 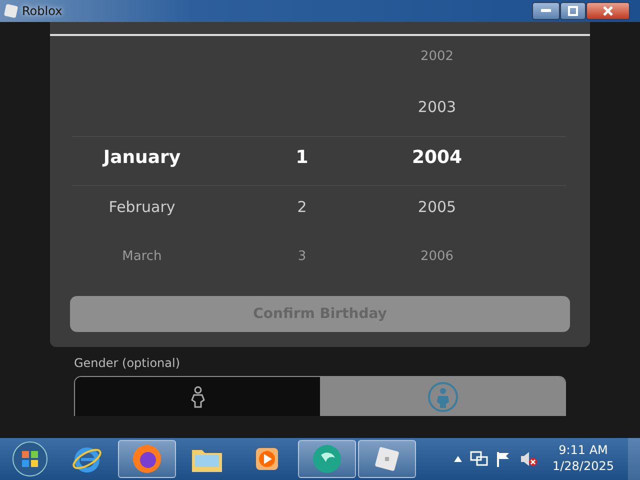 I want to click on date-text: 1/28/2025, so click(x=583, y=467).